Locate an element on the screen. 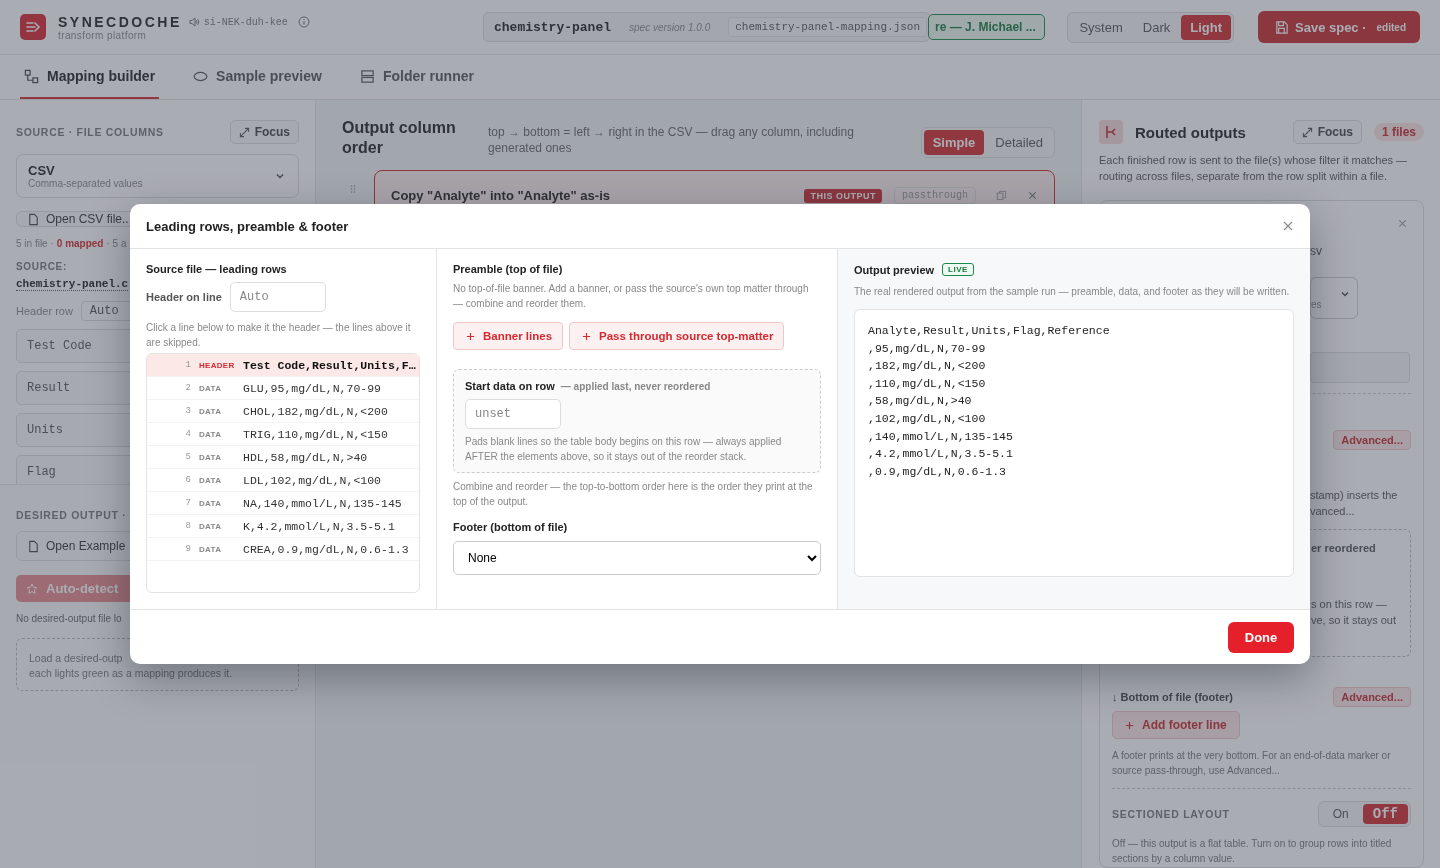  section-heading: SECTIONED LAYOUT is located at coordinates (1171, 814).